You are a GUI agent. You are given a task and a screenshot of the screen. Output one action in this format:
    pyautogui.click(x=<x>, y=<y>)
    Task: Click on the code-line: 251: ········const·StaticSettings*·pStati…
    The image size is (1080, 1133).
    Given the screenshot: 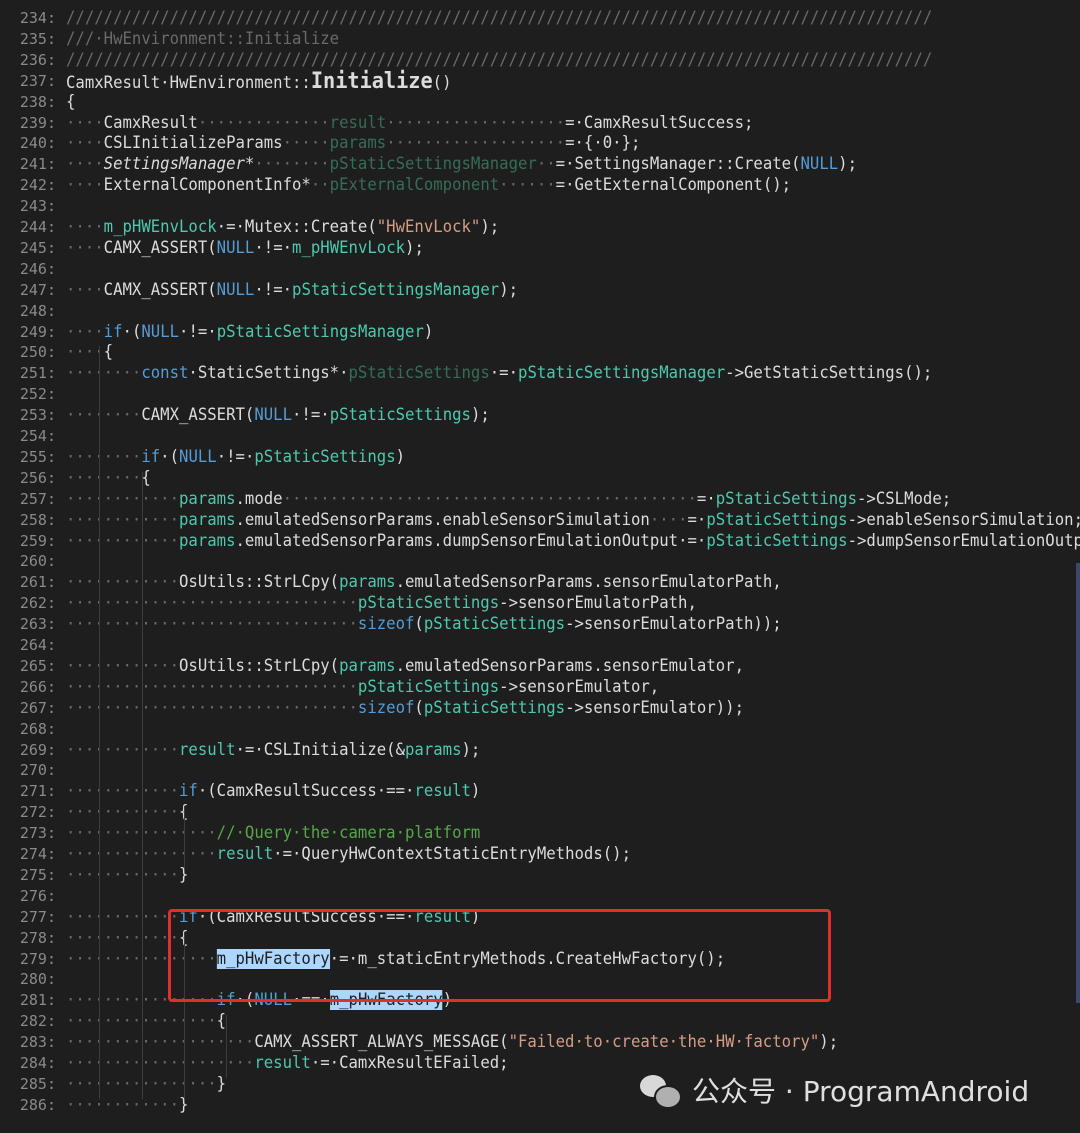 What is the action you would take?
    pyautogui.click(x=540, y=373)
    